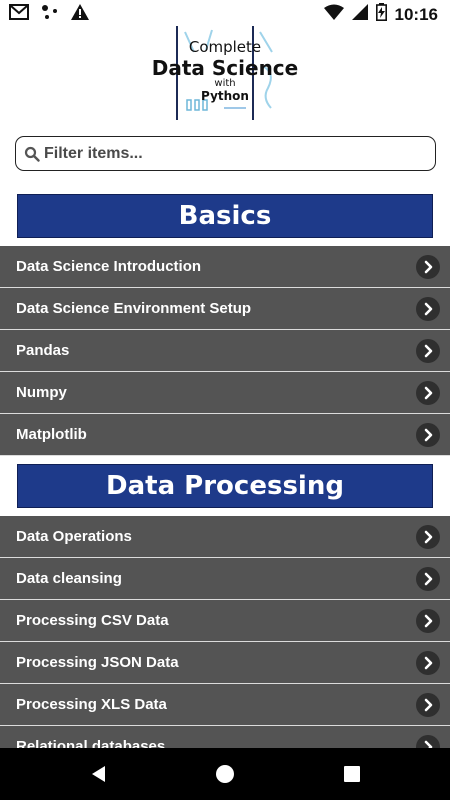 This screenshot has width=450, height=800. I want to click on list-item-matplotlib: Matplotlib, so click(225, 435).